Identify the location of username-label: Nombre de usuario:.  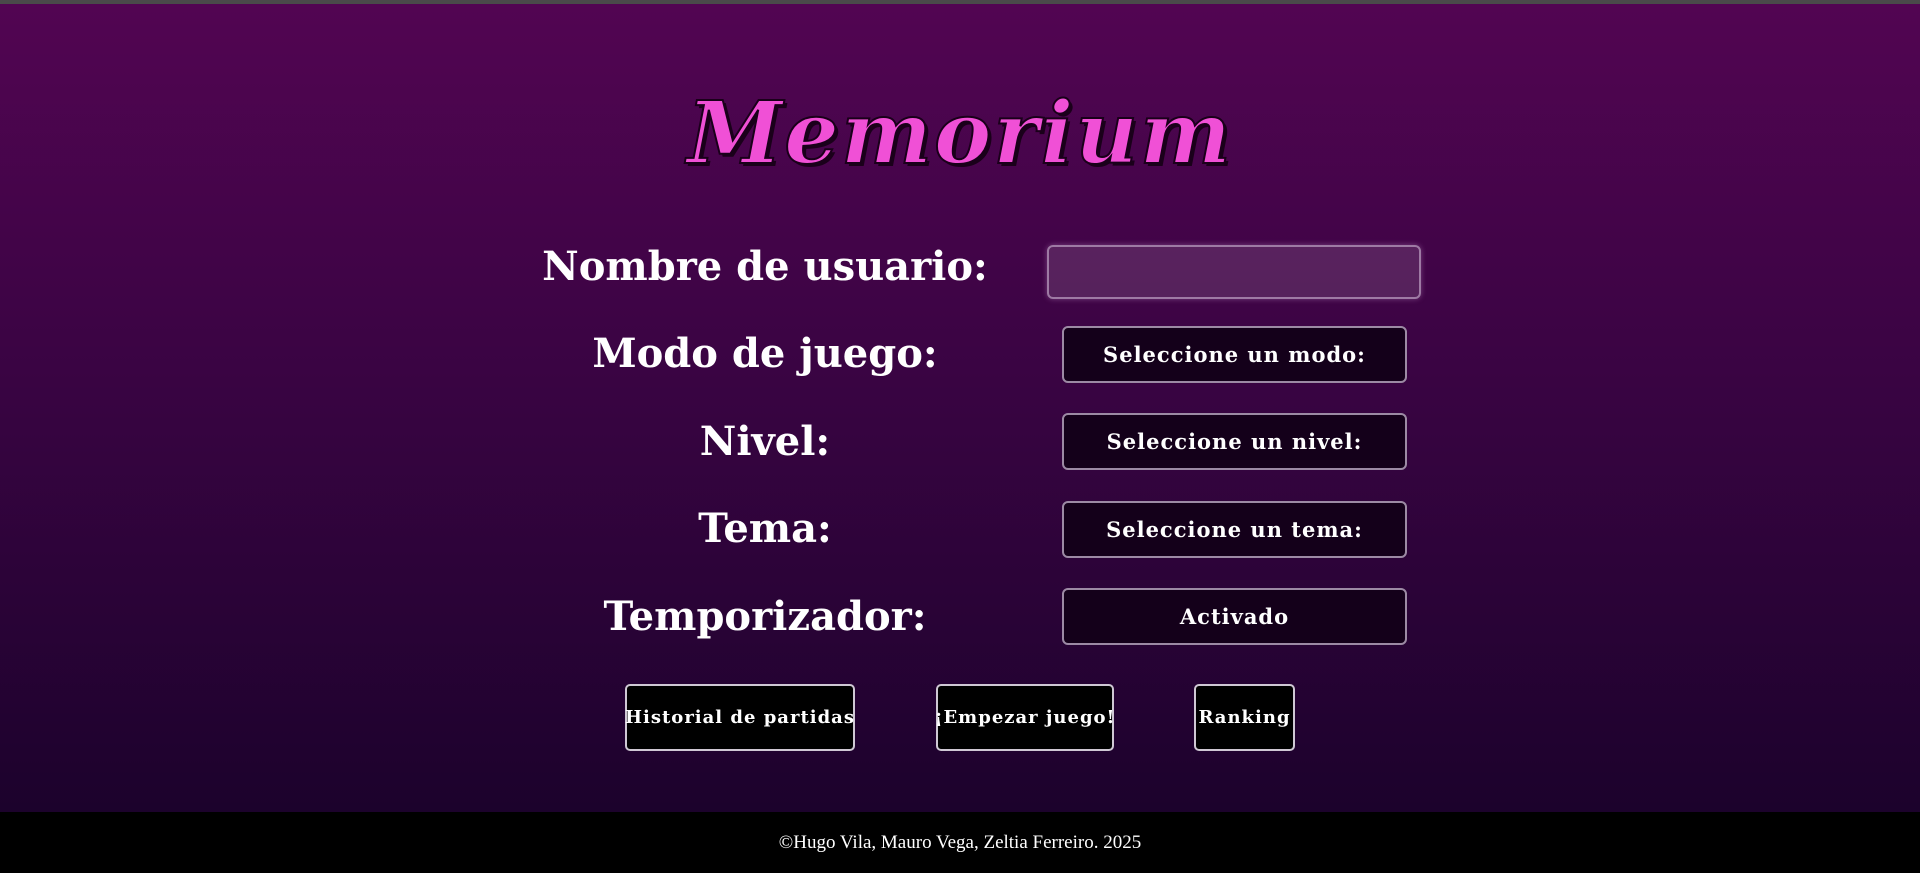
(765, 266).